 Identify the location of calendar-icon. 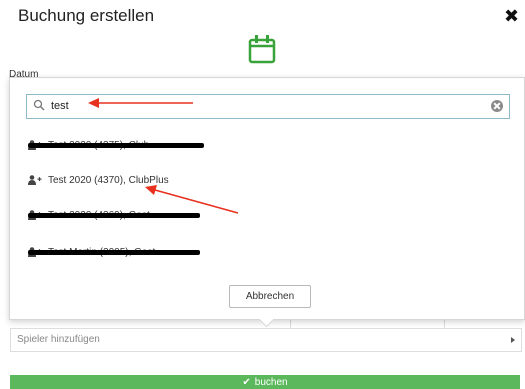
(262, 49).